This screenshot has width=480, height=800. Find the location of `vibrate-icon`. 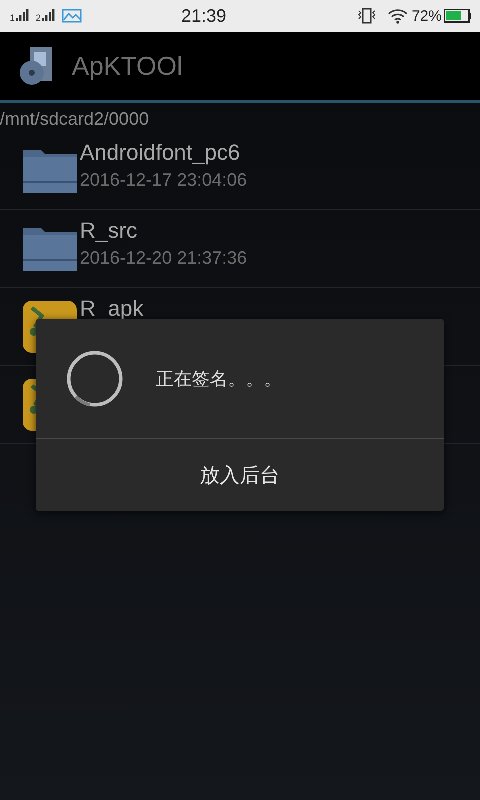

vibrate-icon is located at coordinates (367, 16).